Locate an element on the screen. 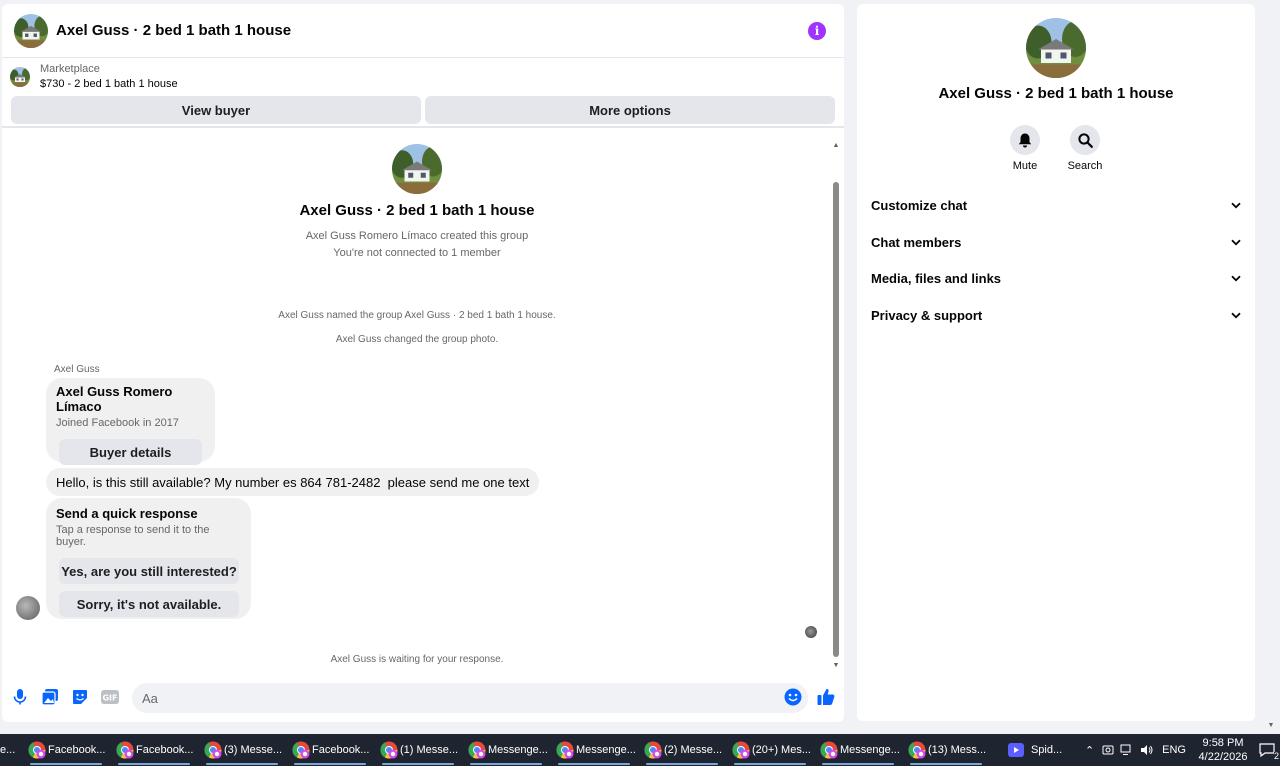 This screenshot has width=1280, height=766. sticker-icon is located at coordinates (80, 697).